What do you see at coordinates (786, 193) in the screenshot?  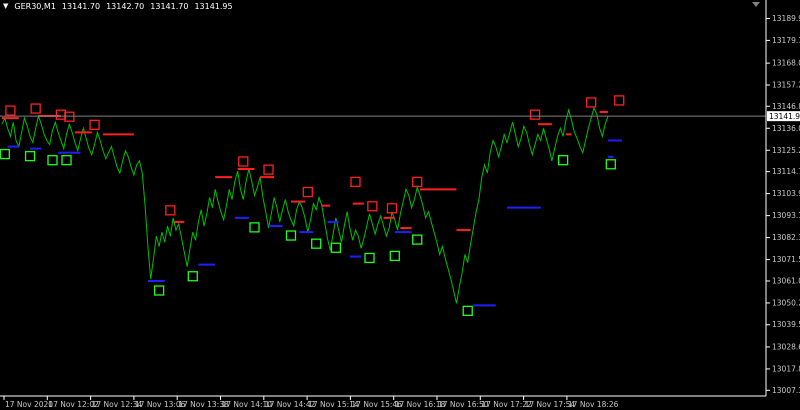 I see `y-tick-label: 13103.90` at bounding box center [786, 193].